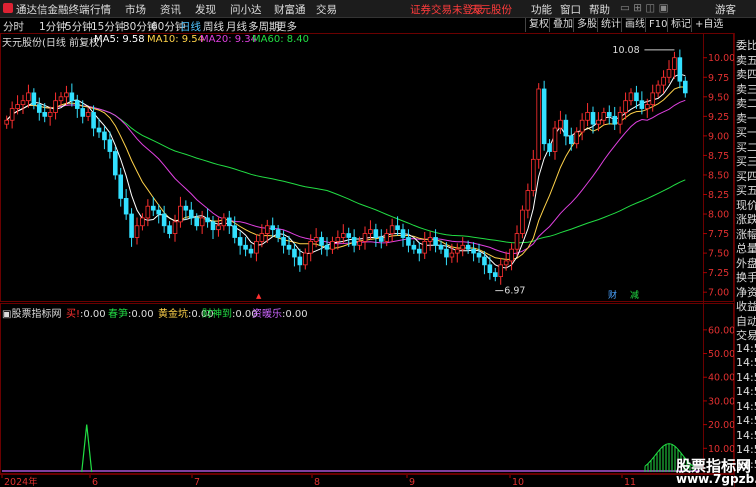  Describe the element at coordinates (87, 448) in the screenshot. I see `indicator-spike` at that location.